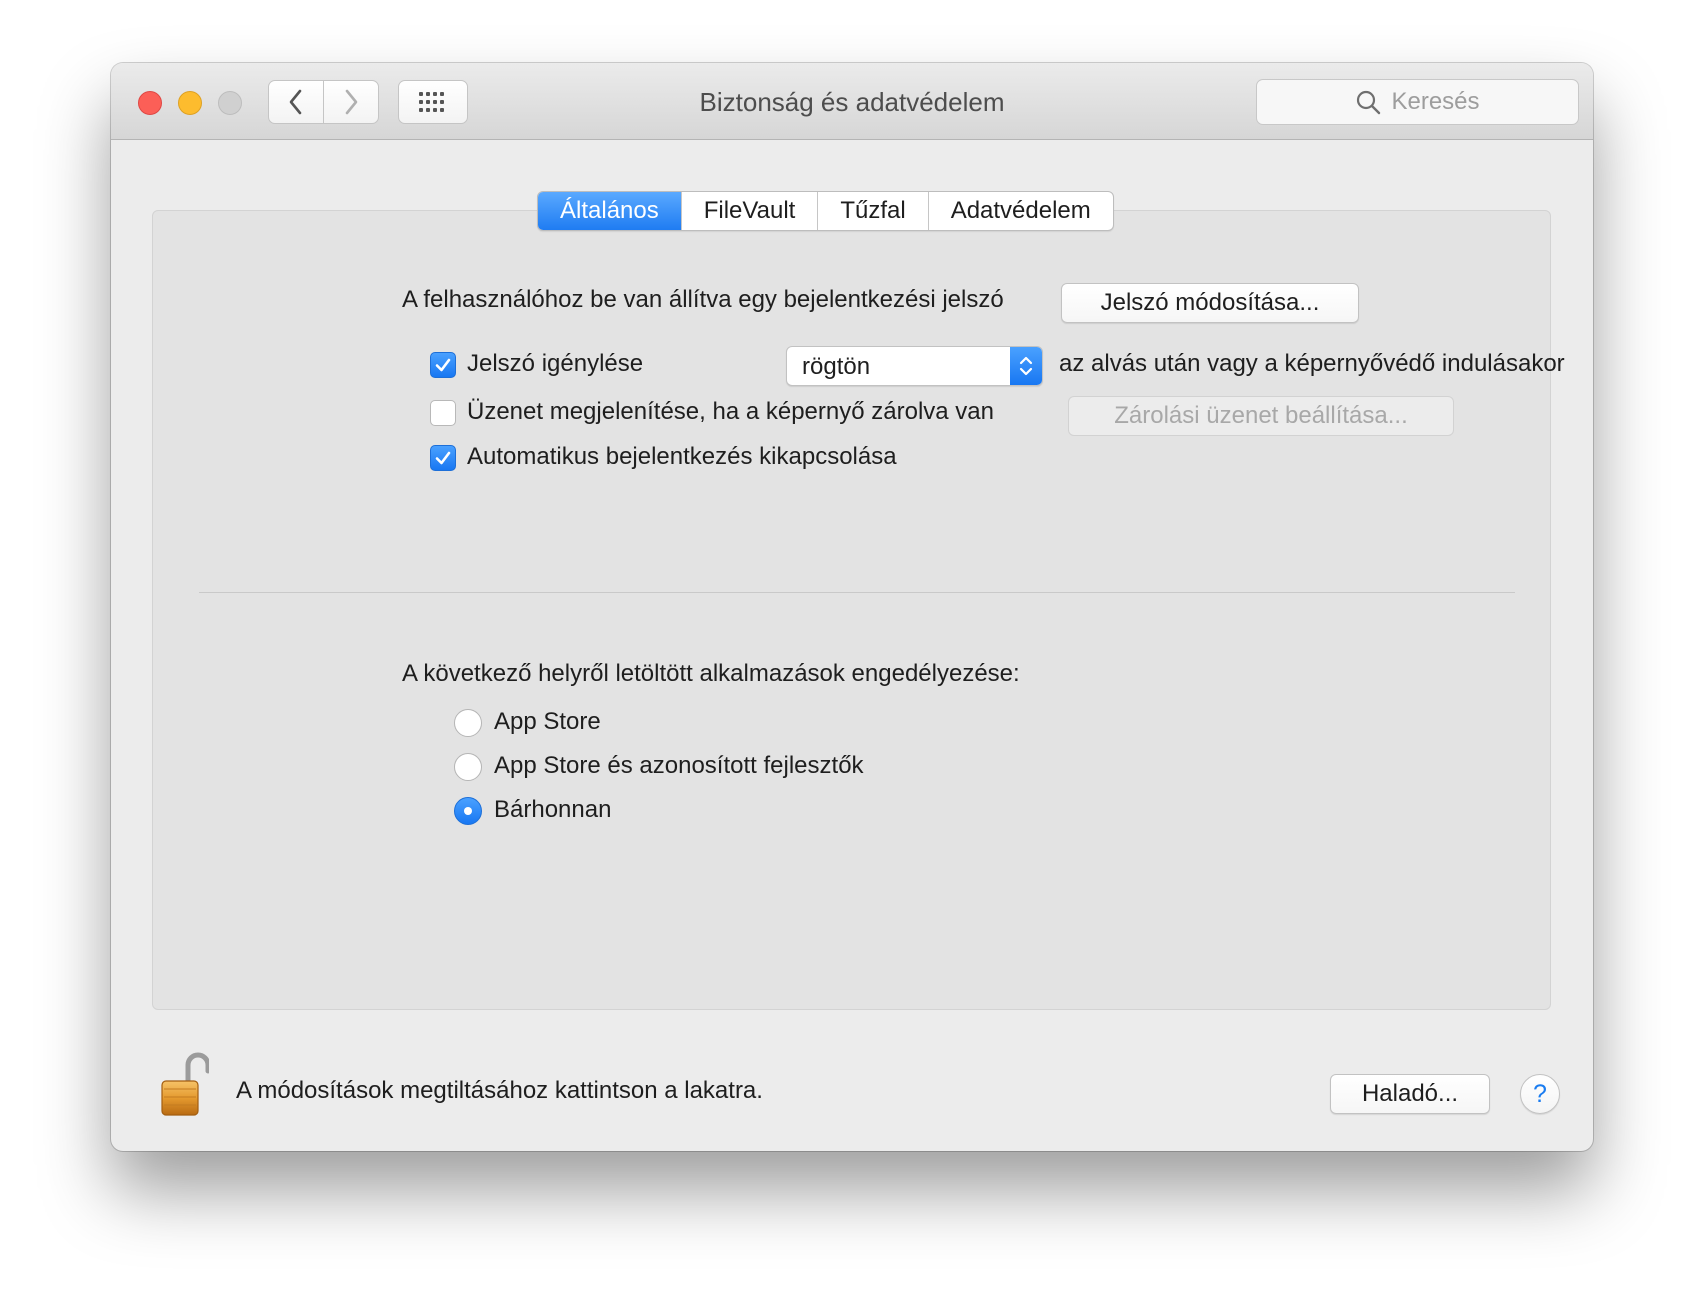 The width and height of the screenshot is (1704, 1310). I want to click on tab-bar: Általános FileVault Tűzfal Adatvédelem, so click(825, 211).